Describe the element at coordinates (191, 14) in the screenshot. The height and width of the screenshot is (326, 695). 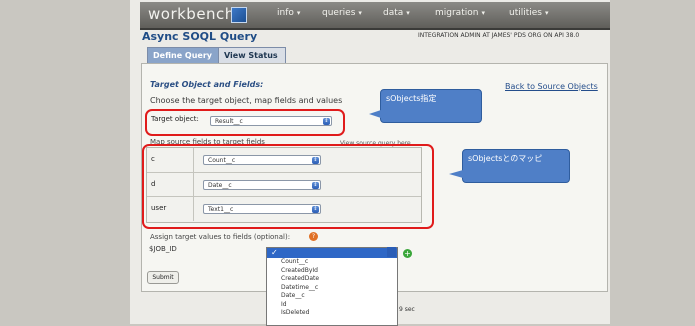
I see `workbench-logo: workbench` at that location.